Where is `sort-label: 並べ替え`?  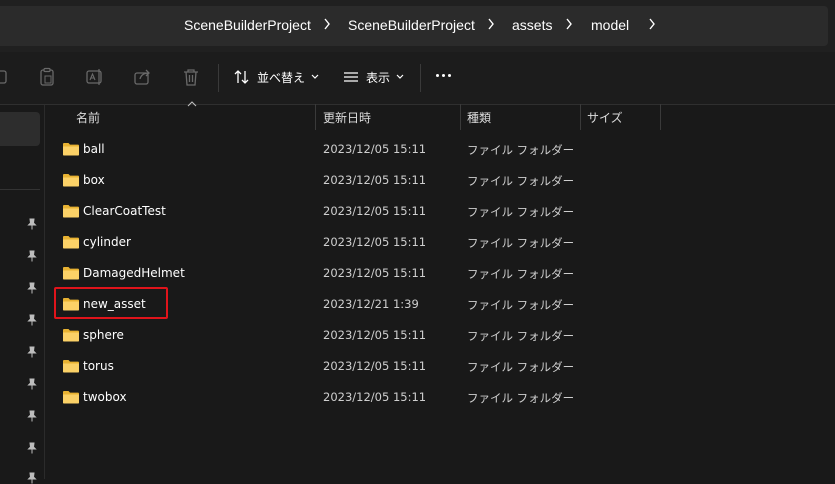 sort-label: 並べ替え is located at coordinates (281, 77).